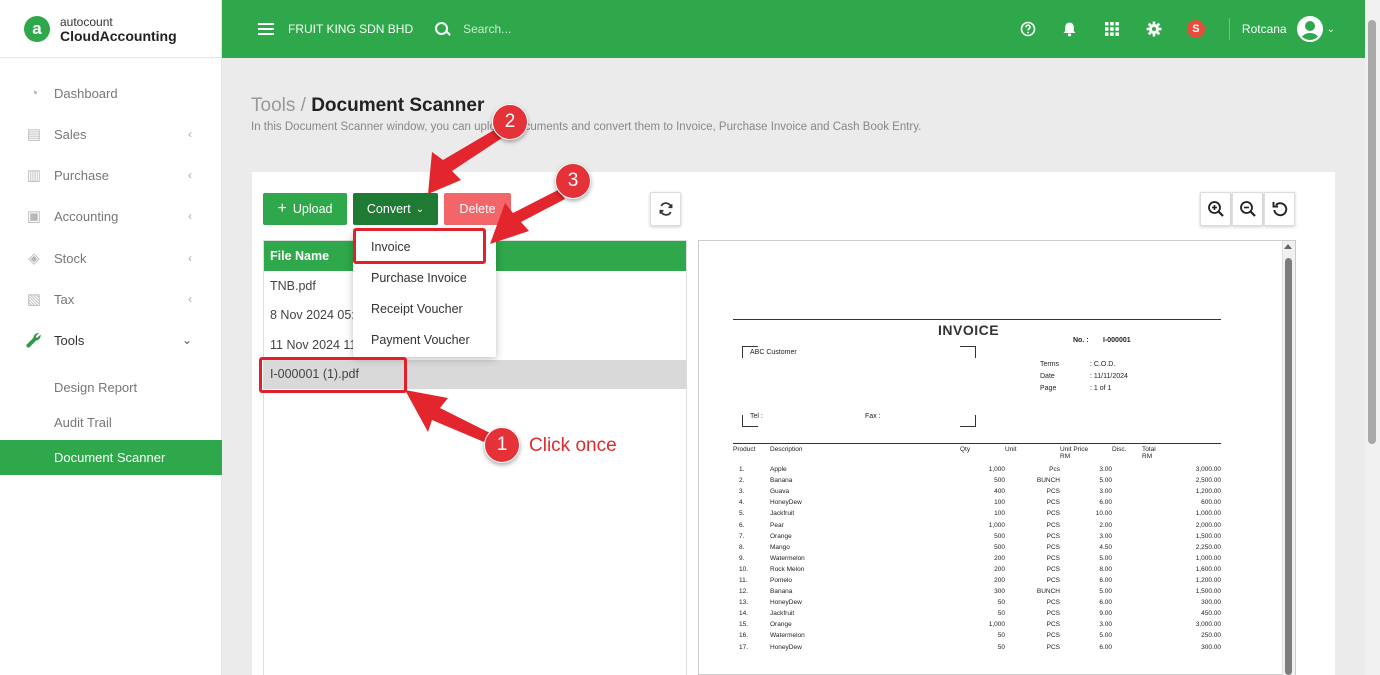 This screenshot has width=1380, height=675. Describe the element at coordinates (573, 445) in the screenshot. I see `click-once-label: Click once` at that location.